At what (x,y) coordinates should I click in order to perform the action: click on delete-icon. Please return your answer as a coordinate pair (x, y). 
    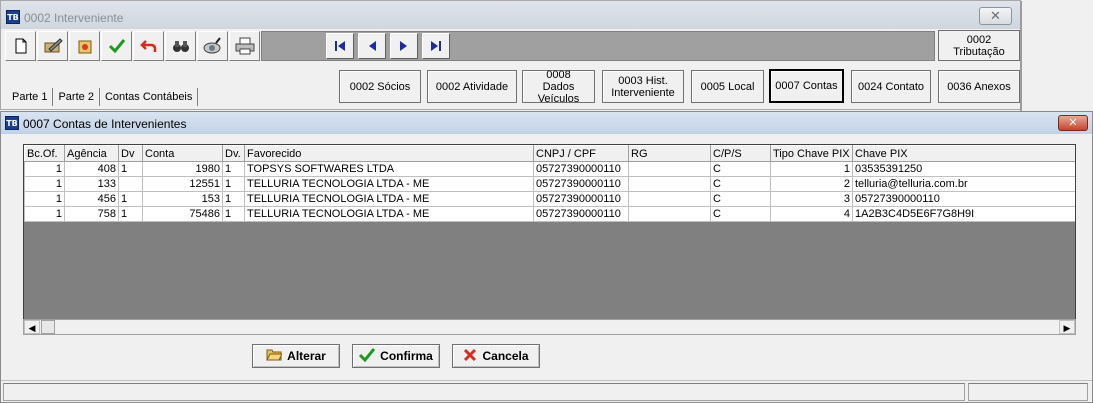
    Looking at the image, I should click on (84, 46).